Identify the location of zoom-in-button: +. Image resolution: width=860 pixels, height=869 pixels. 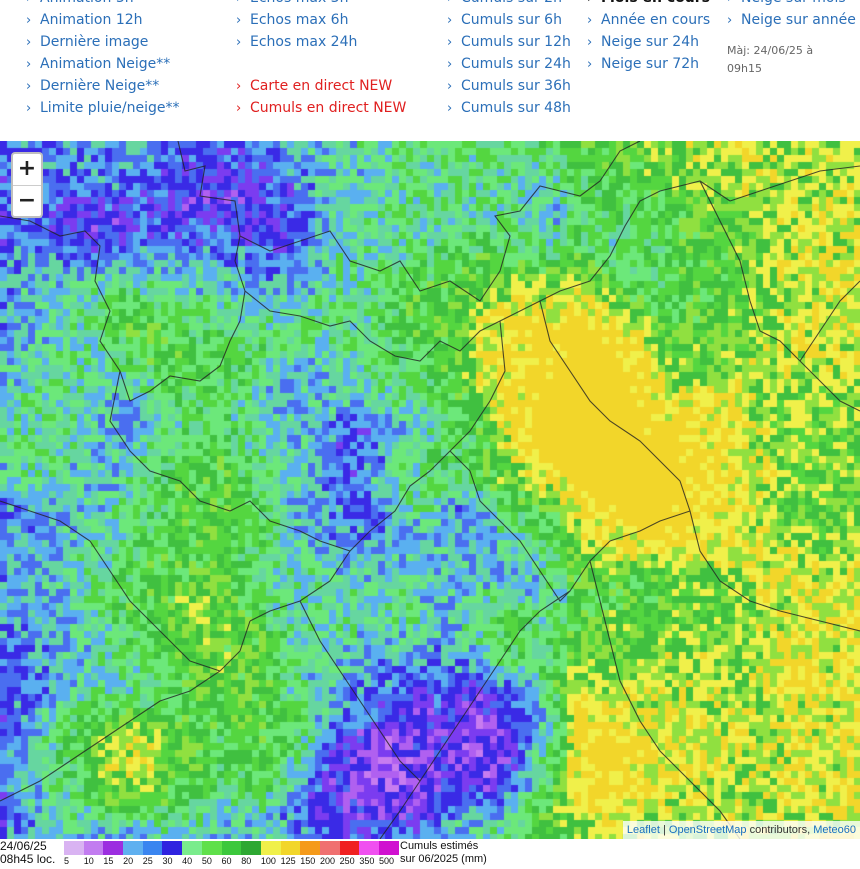
(27, 169).